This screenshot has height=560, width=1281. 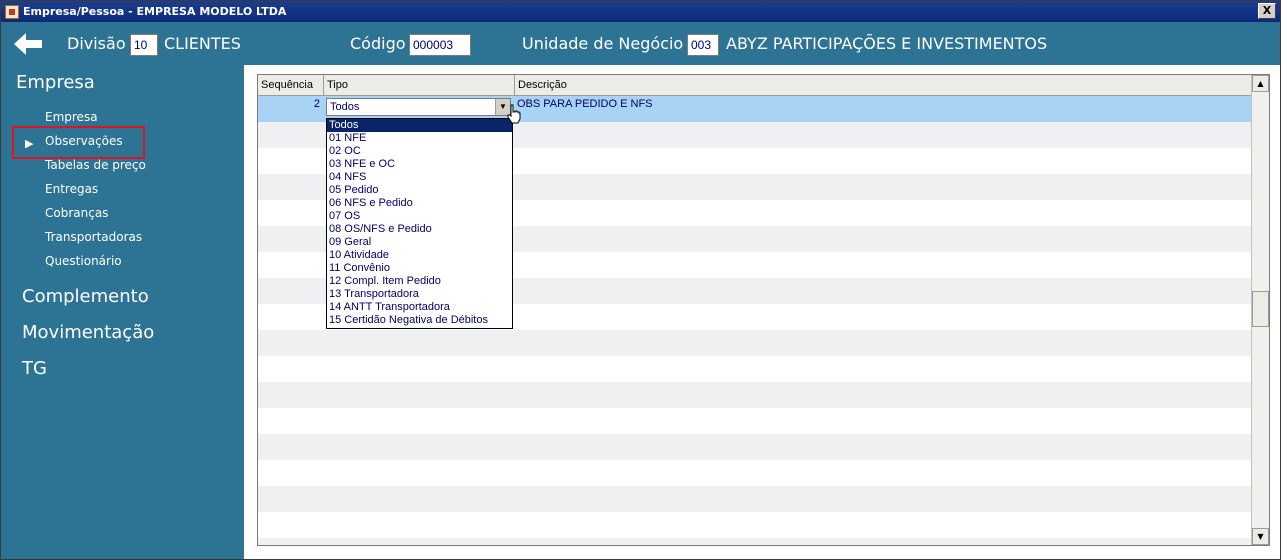 What do you see at coordinates (76, 213) in the screenshot?
I see `sidebar-item-cobrancas: Cobranças` at bounding box center [76, 213].